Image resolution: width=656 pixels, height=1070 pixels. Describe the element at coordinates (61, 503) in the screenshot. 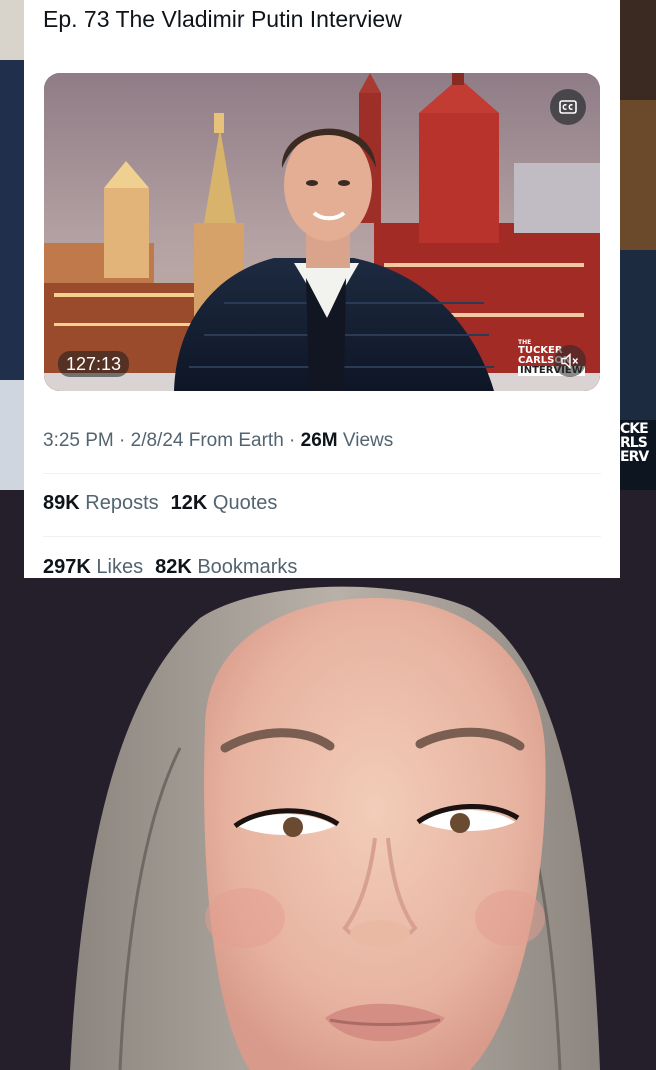

I see `reposts-count: 89K` at that location.